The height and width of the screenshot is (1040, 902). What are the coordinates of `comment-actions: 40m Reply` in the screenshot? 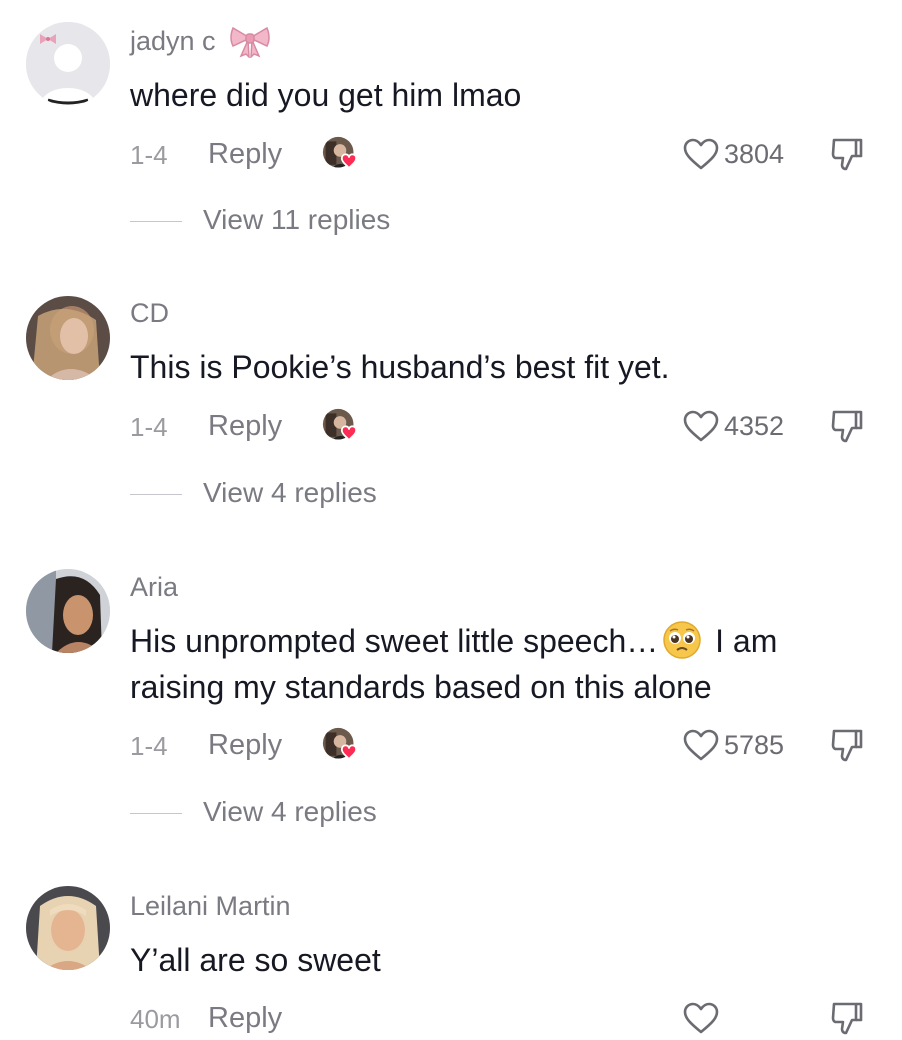 It's located at (500, 1020).